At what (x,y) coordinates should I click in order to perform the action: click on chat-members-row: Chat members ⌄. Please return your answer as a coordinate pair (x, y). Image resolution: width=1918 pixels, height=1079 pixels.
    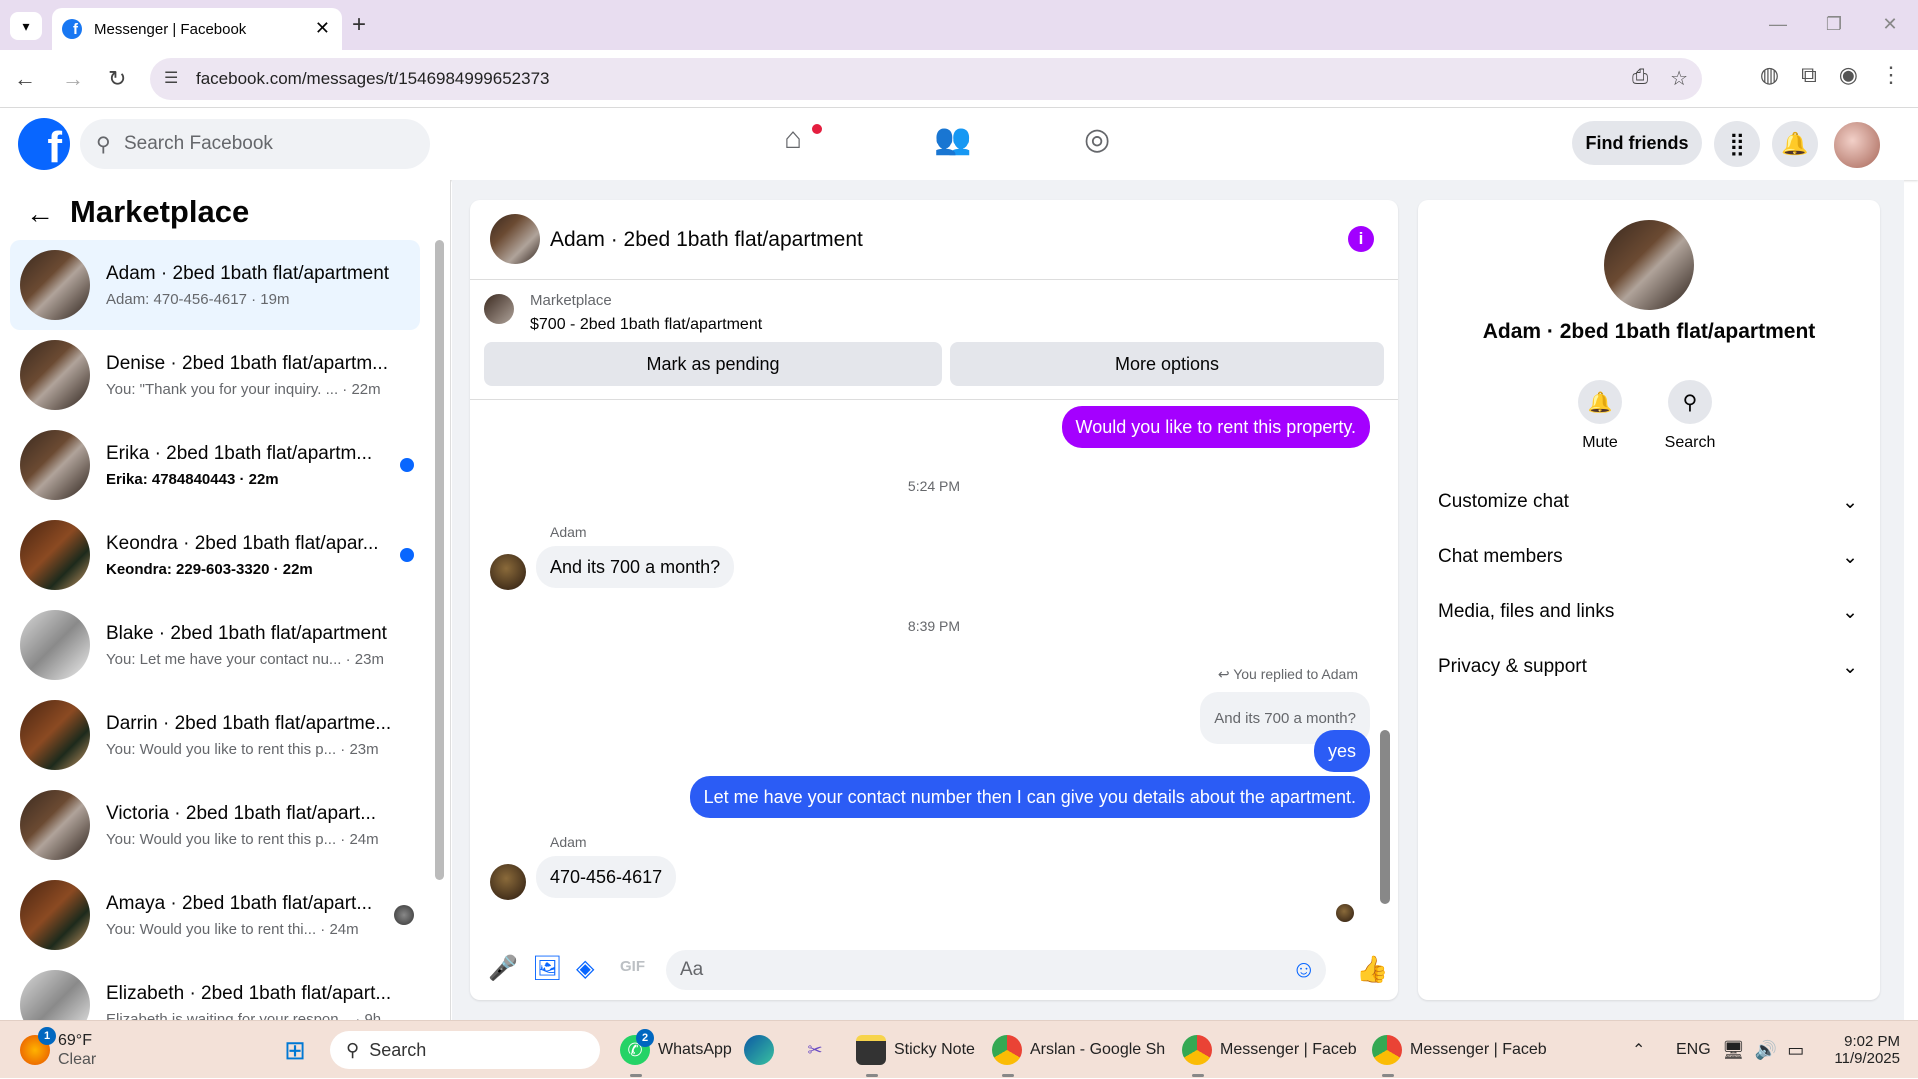
    Looking at the image, I should click on (1648, 557).